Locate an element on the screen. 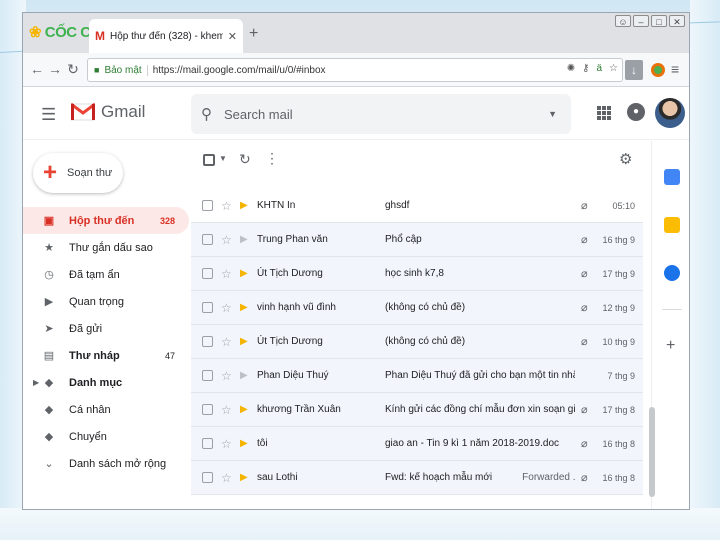 The image size is (720, 540). sidebar-item-label: Danh mục is located at coordinates (96, 382).